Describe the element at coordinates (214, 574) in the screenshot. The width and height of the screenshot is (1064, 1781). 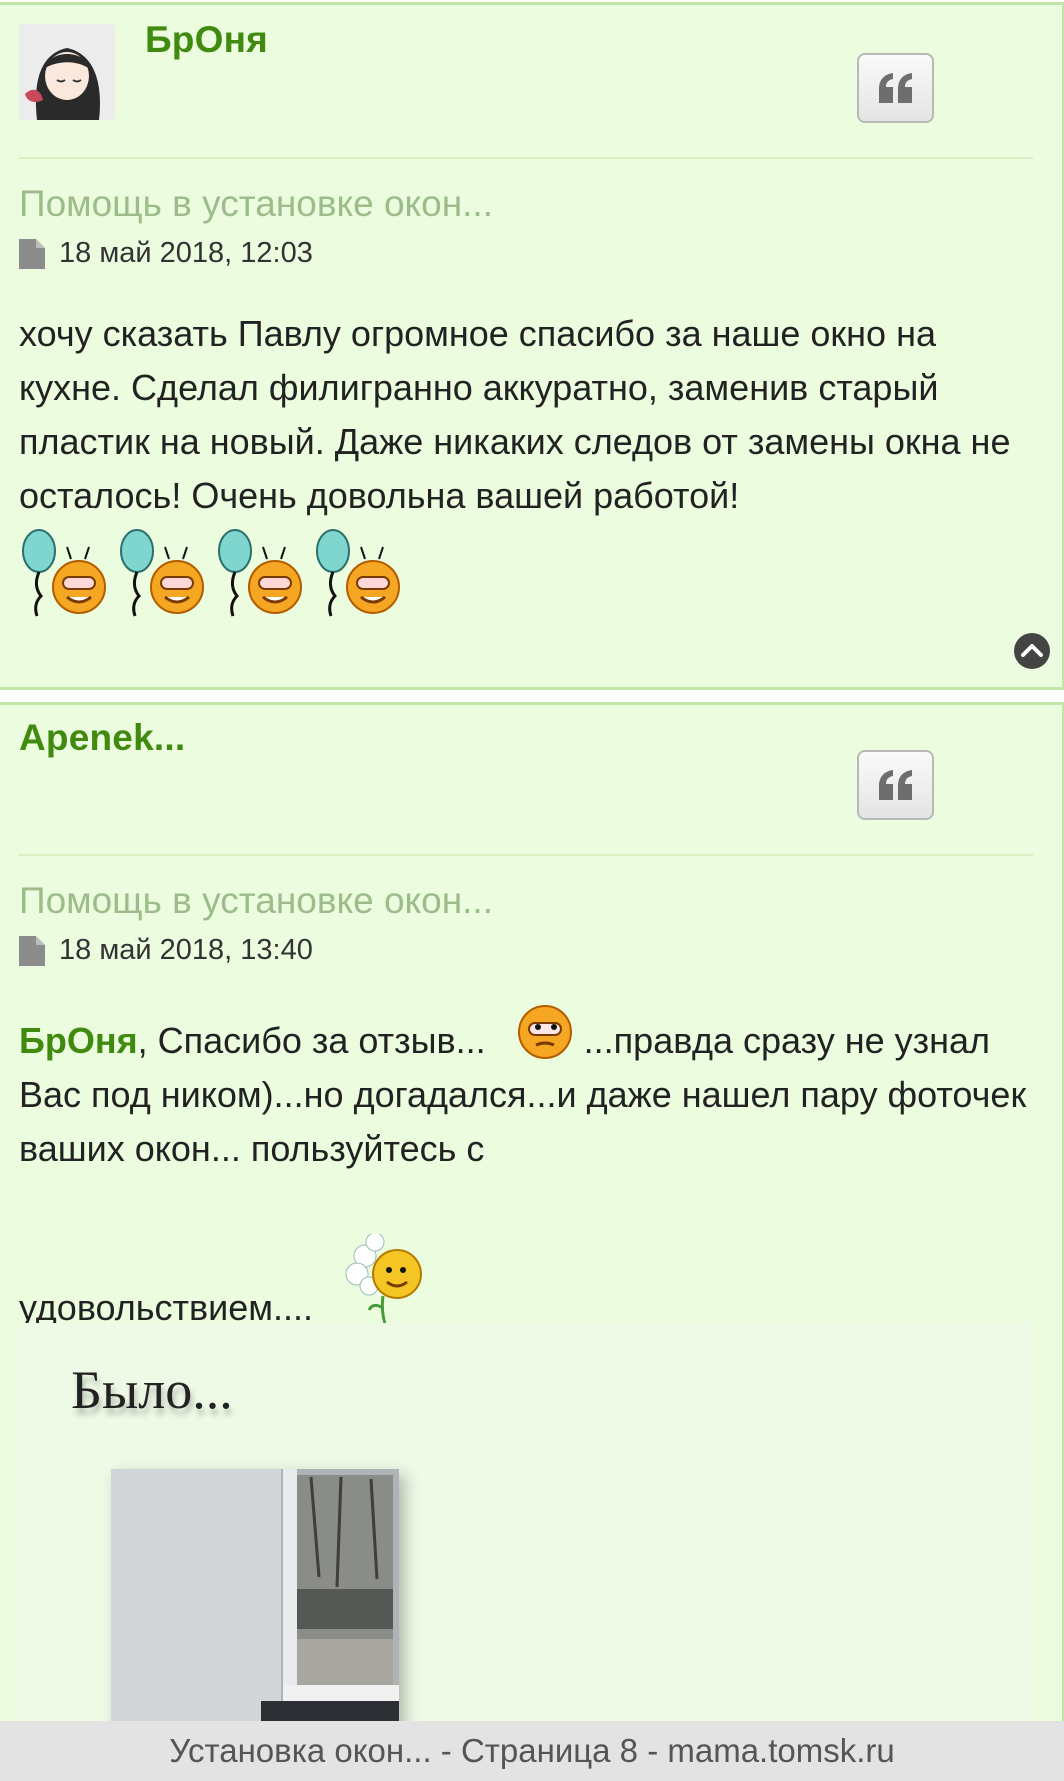
I see `emoji-row` at that location.